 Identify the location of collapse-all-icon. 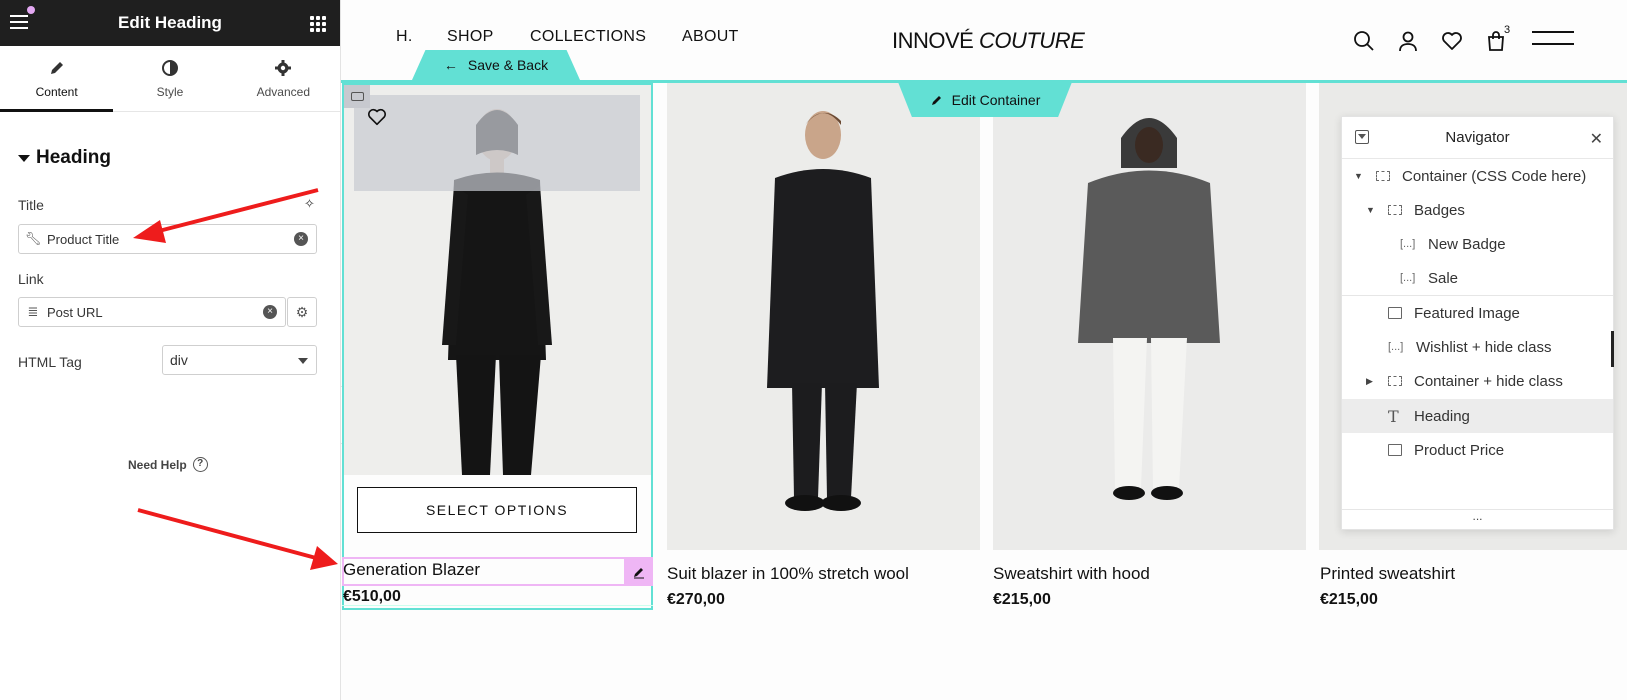
(1362, 137).